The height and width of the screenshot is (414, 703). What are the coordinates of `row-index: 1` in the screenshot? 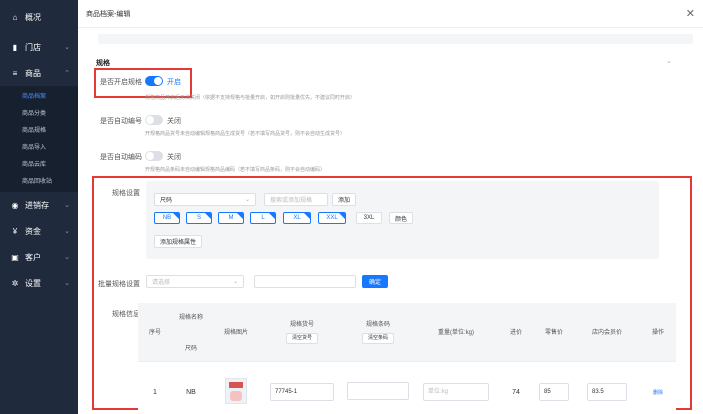 It's located at (155, 387).